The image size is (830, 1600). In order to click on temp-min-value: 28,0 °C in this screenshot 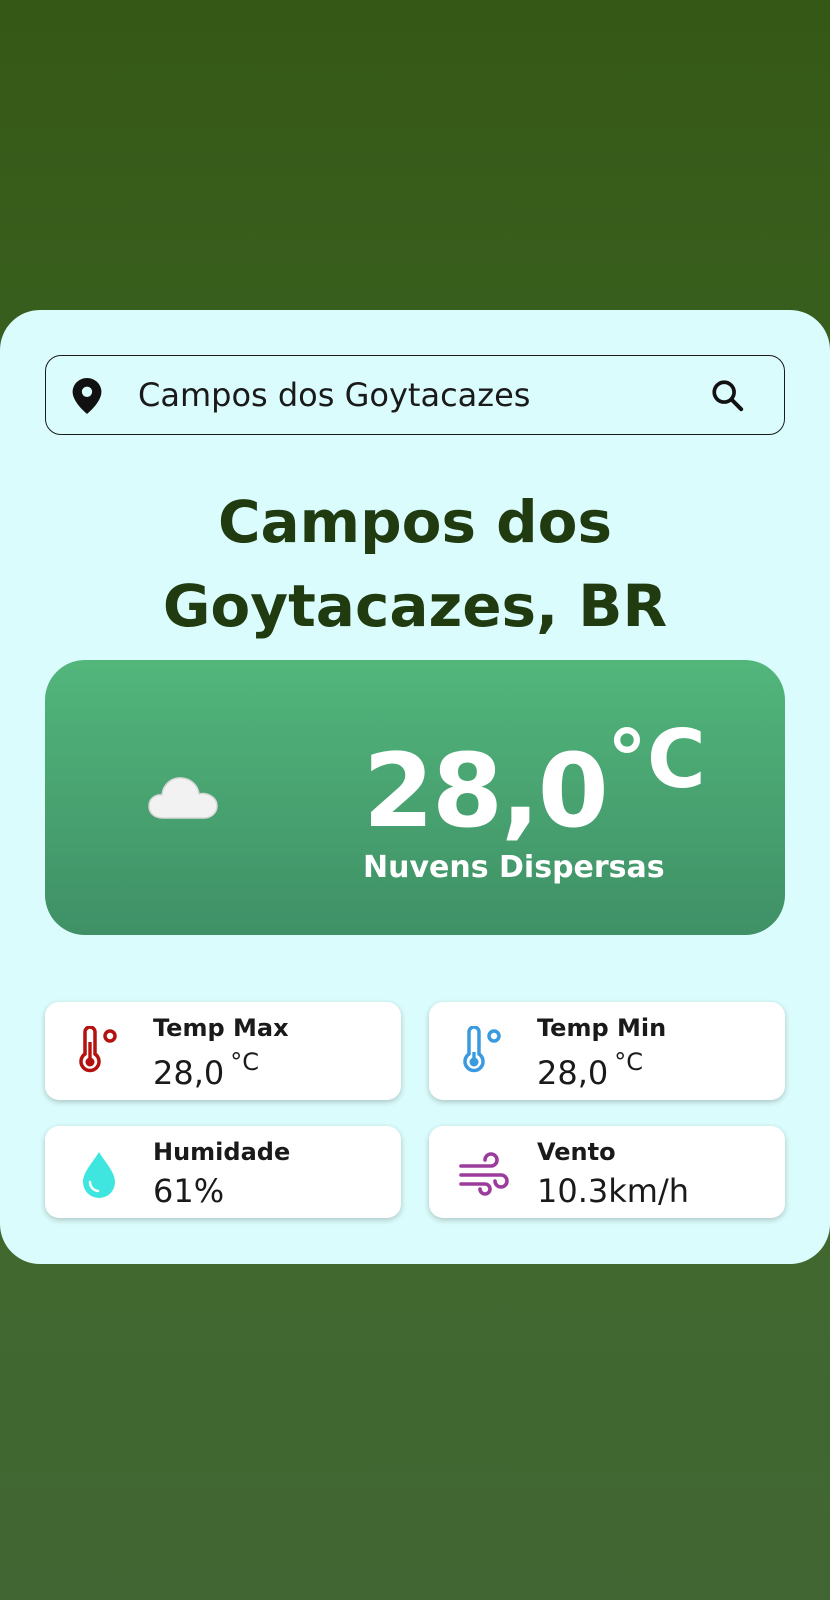, I will do `click(590, 1070)`.